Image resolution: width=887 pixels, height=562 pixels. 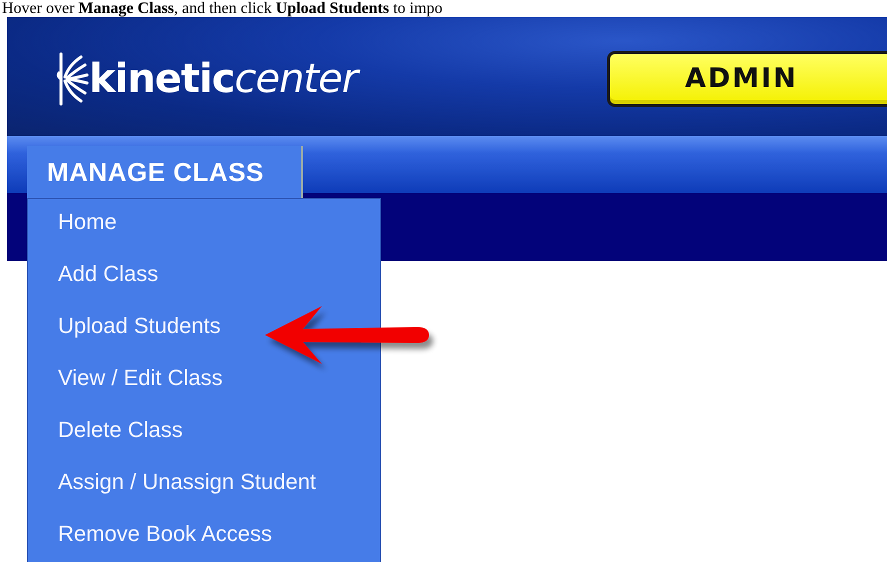 What do you see at coordinates (204, 430) in the screenshot?
I see `menu-item: Delete Class` at bounding box center [204, 430].